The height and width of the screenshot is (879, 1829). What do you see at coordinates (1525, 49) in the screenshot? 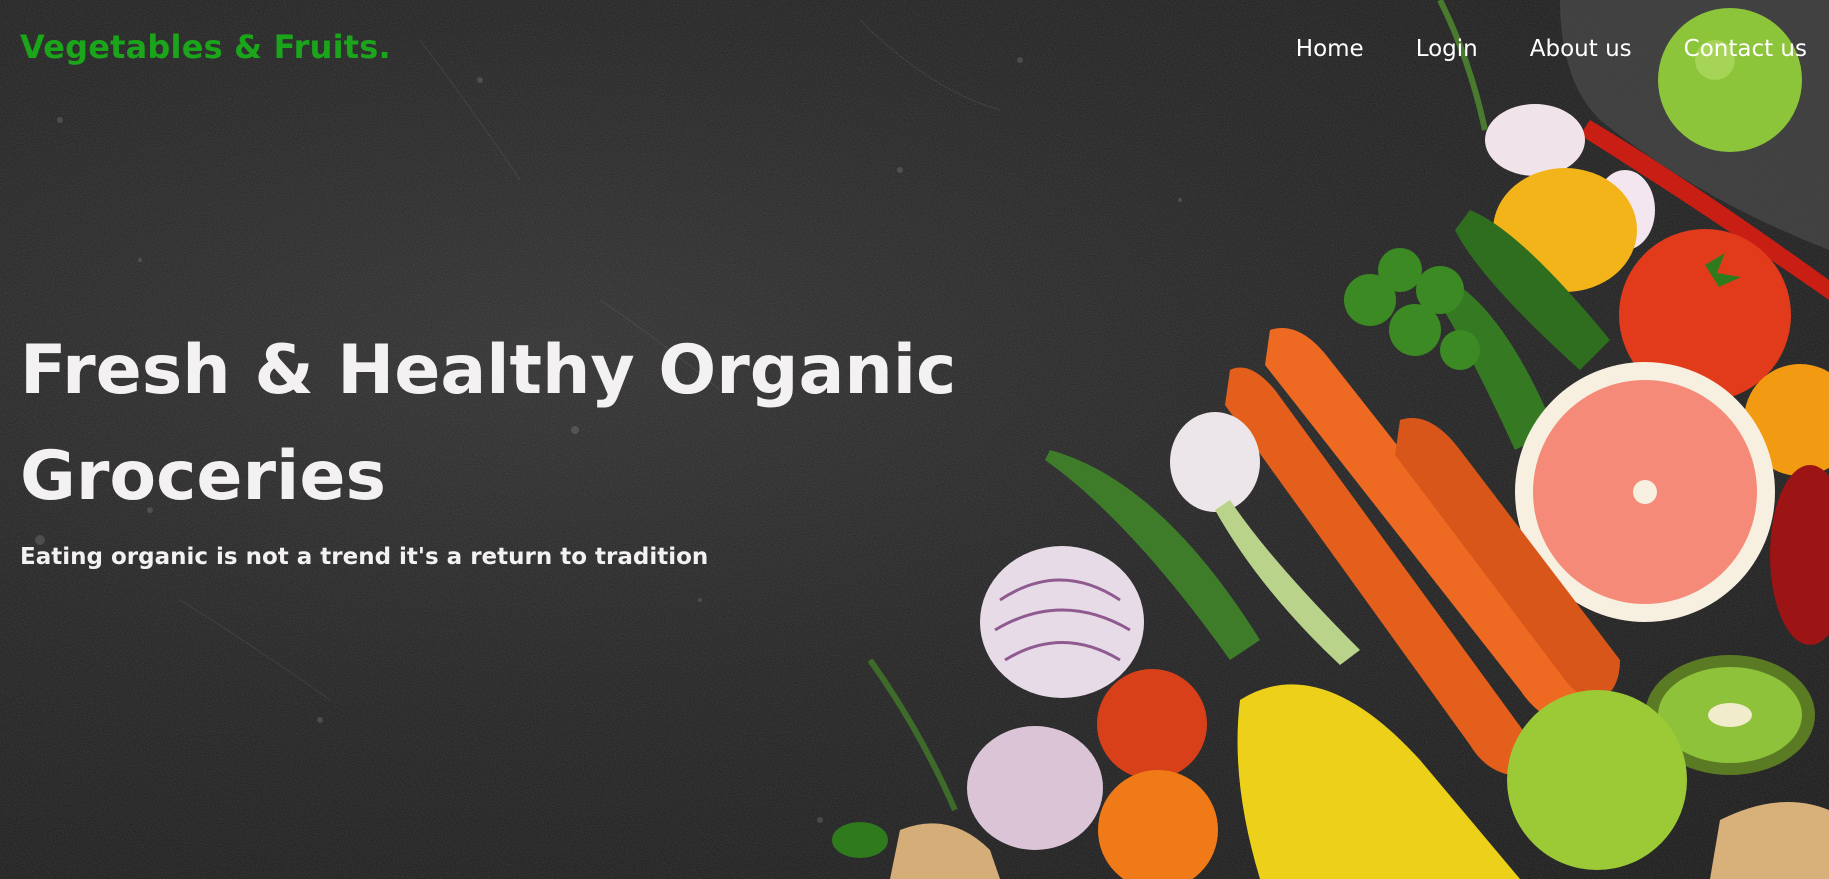
I see `main-navigation: Home Login About us Contact us` at bounding box center [1525, 49].